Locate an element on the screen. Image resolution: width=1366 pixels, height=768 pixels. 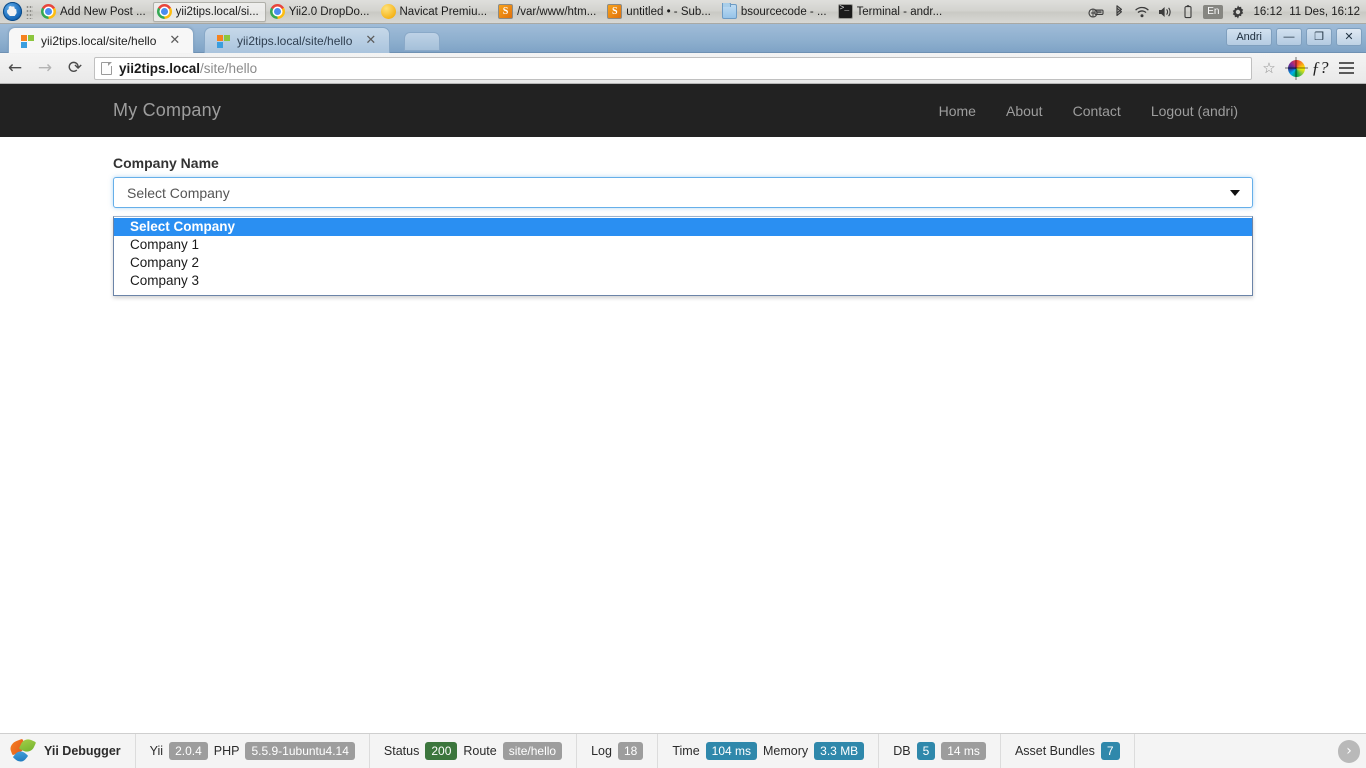
navicat-icon is located at coordinates (388, 11).